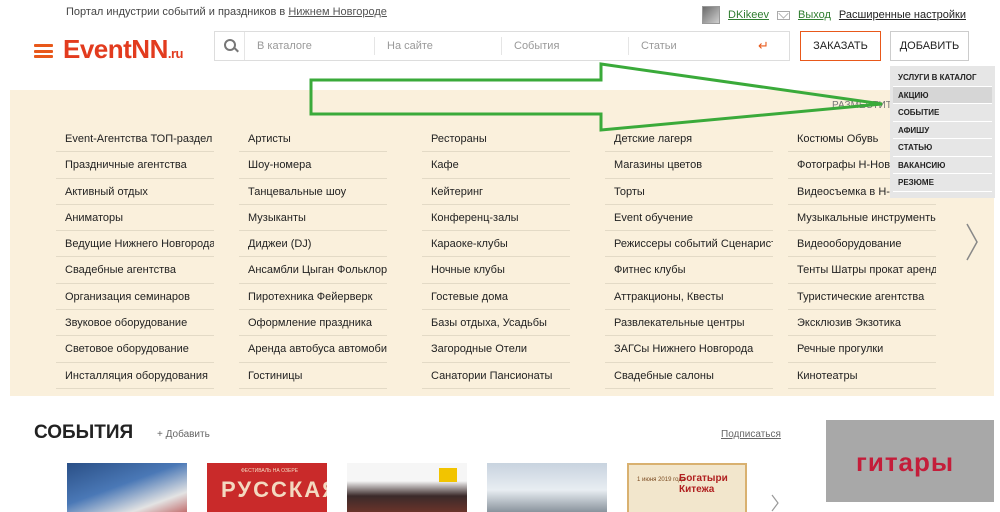 The image size is (1000, 512). What do you see at coordinates (751, 434) in the screenshot?
I see `subscribe-link: Подписаться` at bounding box center [751, 434].